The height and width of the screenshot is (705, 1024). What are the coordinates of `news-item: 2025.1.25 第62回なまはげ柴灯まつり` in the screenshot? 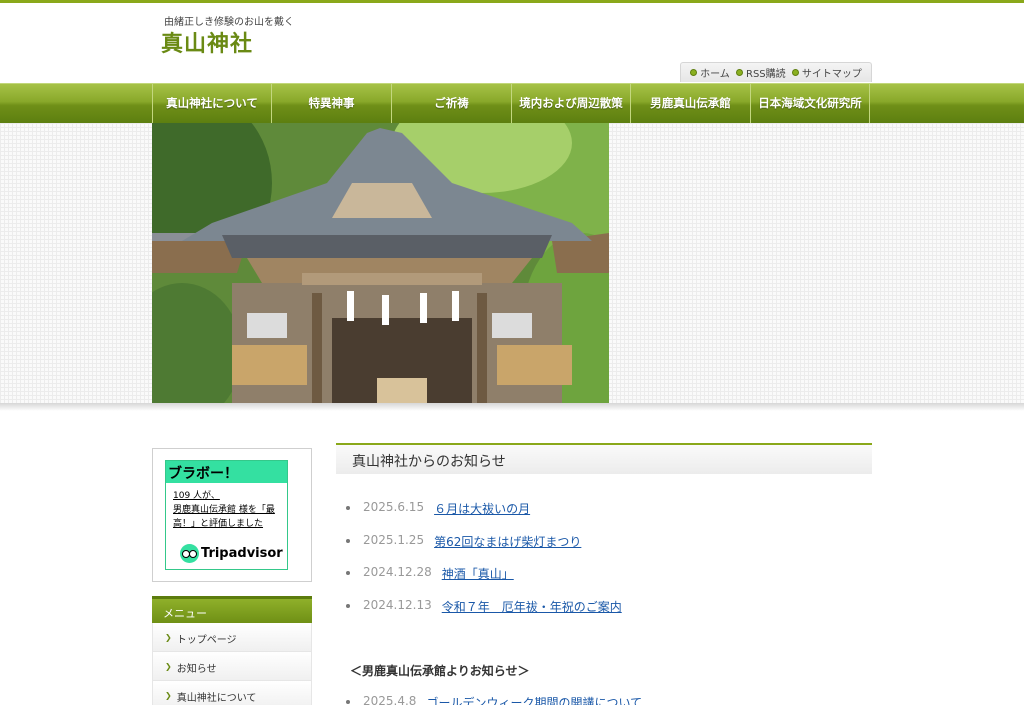 It's located at (606, 549).